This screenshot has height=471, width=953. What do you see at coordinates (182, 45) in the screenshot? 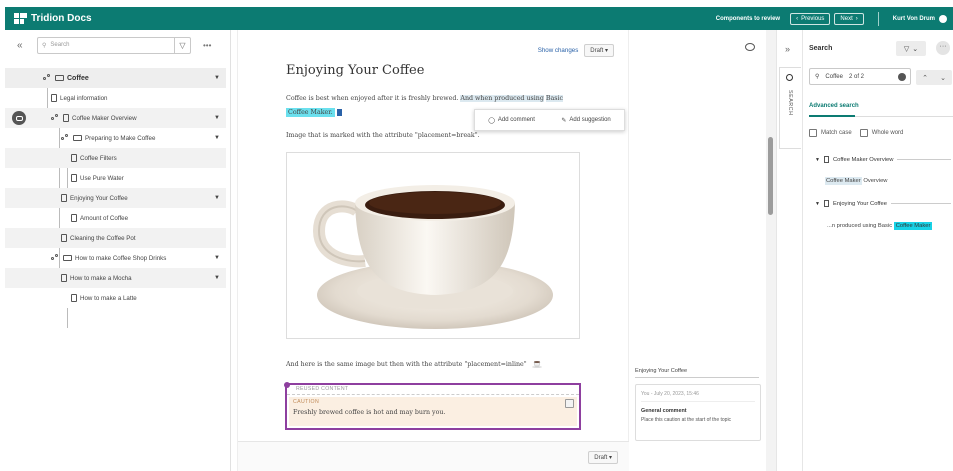
I see `filter-icon: ▽` at bounding box center [182, 45].